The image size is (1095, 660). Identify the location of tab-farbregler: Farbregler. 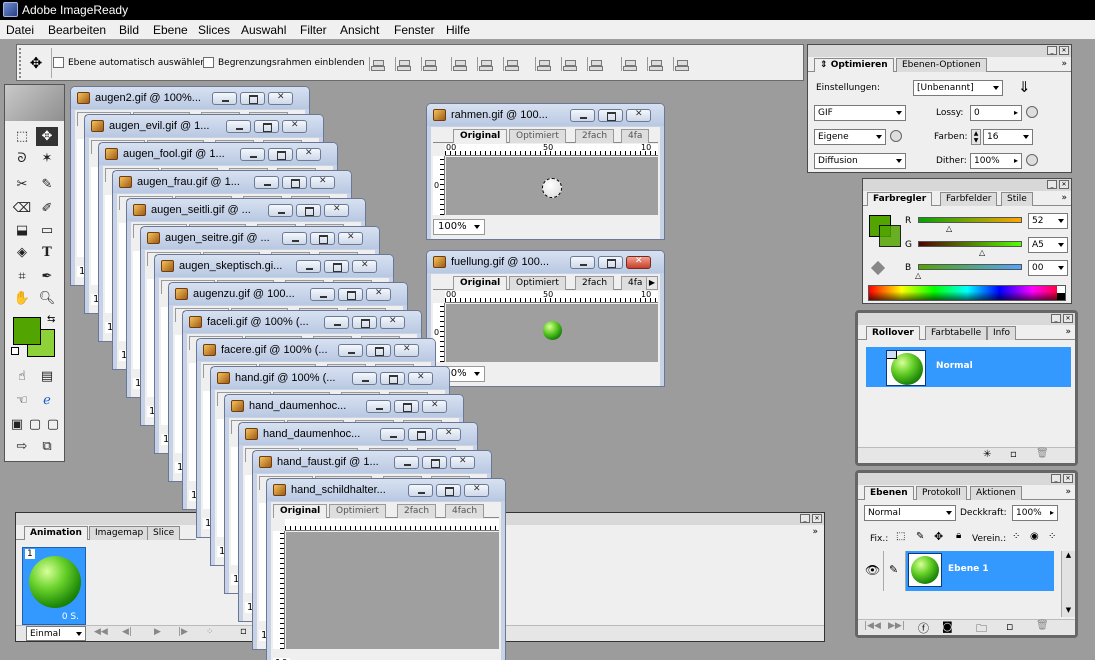
(900, 199).